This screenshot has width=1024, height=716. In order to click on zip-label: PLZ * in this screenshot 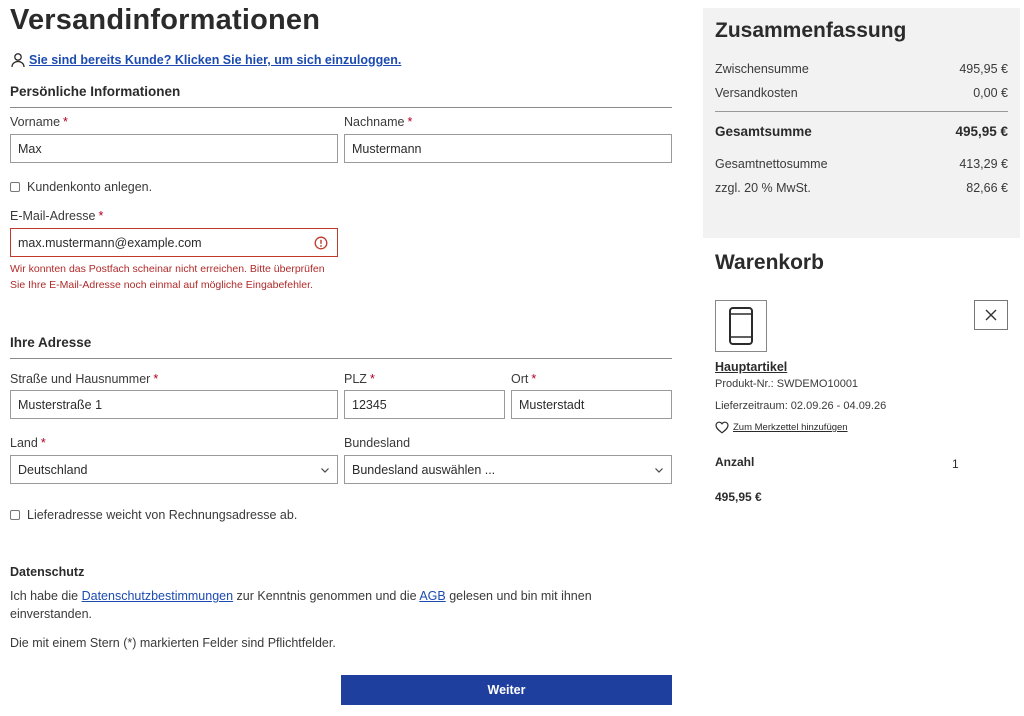, I will do `click(359, 379)`.